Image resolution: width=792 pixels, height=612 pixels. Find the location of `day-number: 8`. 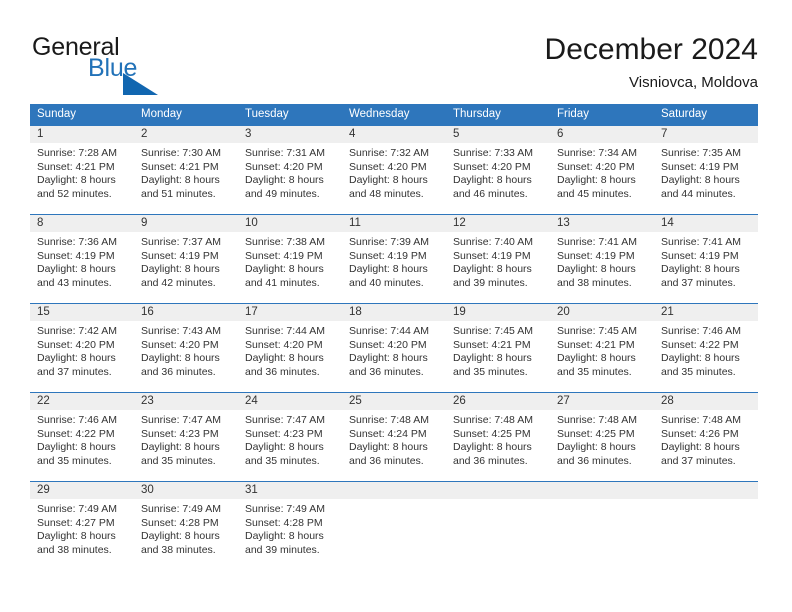

day-number: 8 is located at coordinates (82, 223).